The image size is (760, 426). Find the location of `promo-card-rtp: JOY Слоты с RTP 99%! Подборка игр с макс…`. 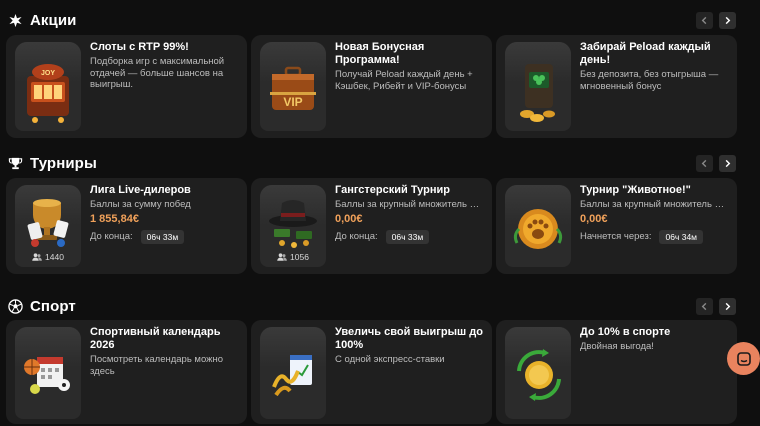

promo-card-rtp: JOY Слоты с RTP 99%! Подборка игр с макс… is located at coordinates (126, 86).